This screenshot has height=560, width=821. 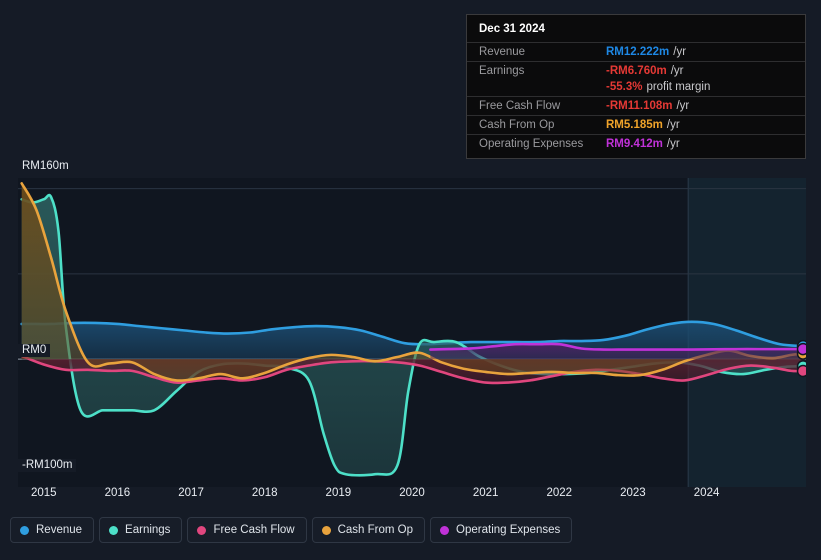 I want to click on tooltip-row: Earnings -RM6.760m/yr, so click(x=636, y=70).